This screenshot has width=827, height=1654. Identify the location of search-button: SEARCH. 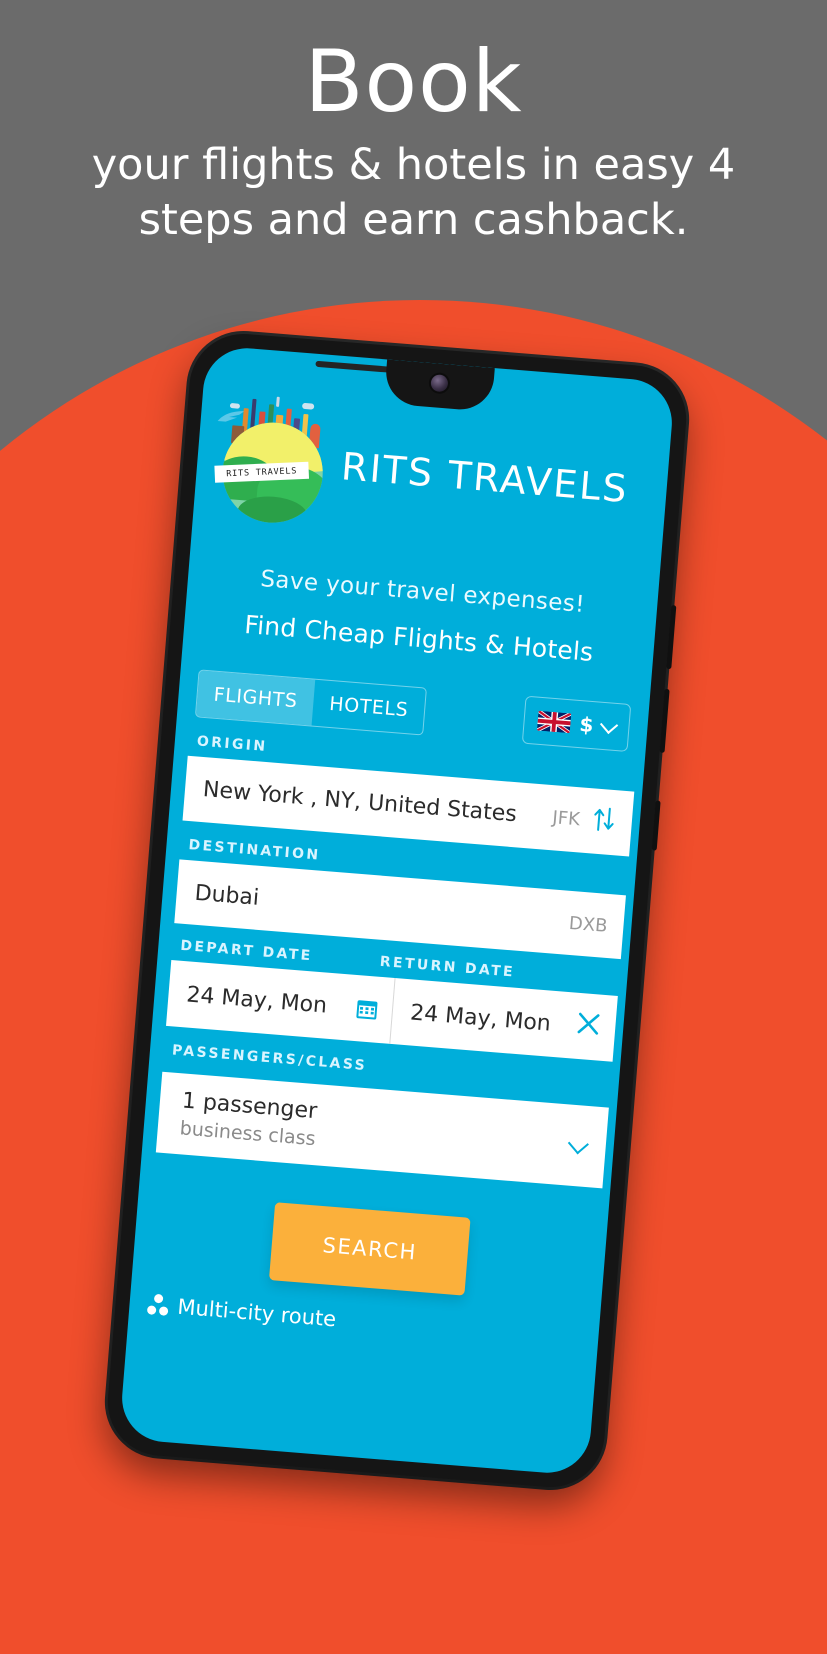
(369, 1249).